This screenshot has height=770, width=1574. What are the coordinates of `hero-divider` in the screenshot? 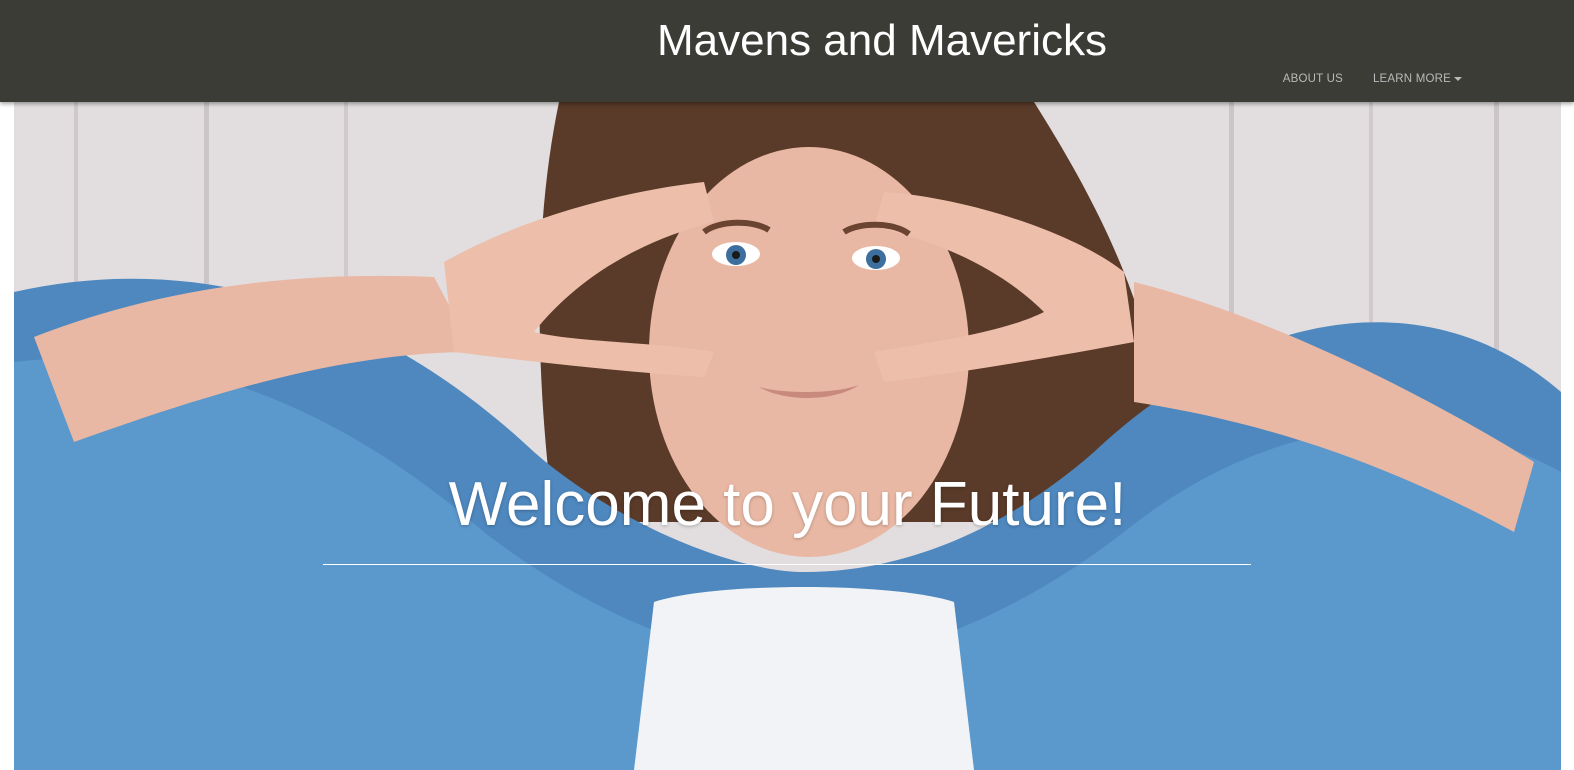 It's located at (787, 564).